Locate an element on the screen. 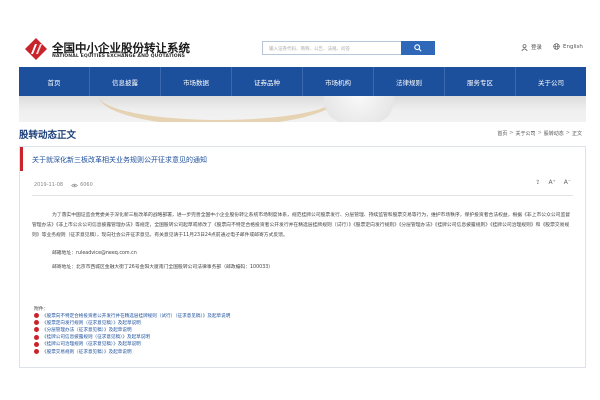 This screenshot has width=600, height=400. main-nav: 首页 信息披露 市场数据 证券品种 市场机构 法律规则 服务专区 关于公司 is located at coordinates (302, 81).